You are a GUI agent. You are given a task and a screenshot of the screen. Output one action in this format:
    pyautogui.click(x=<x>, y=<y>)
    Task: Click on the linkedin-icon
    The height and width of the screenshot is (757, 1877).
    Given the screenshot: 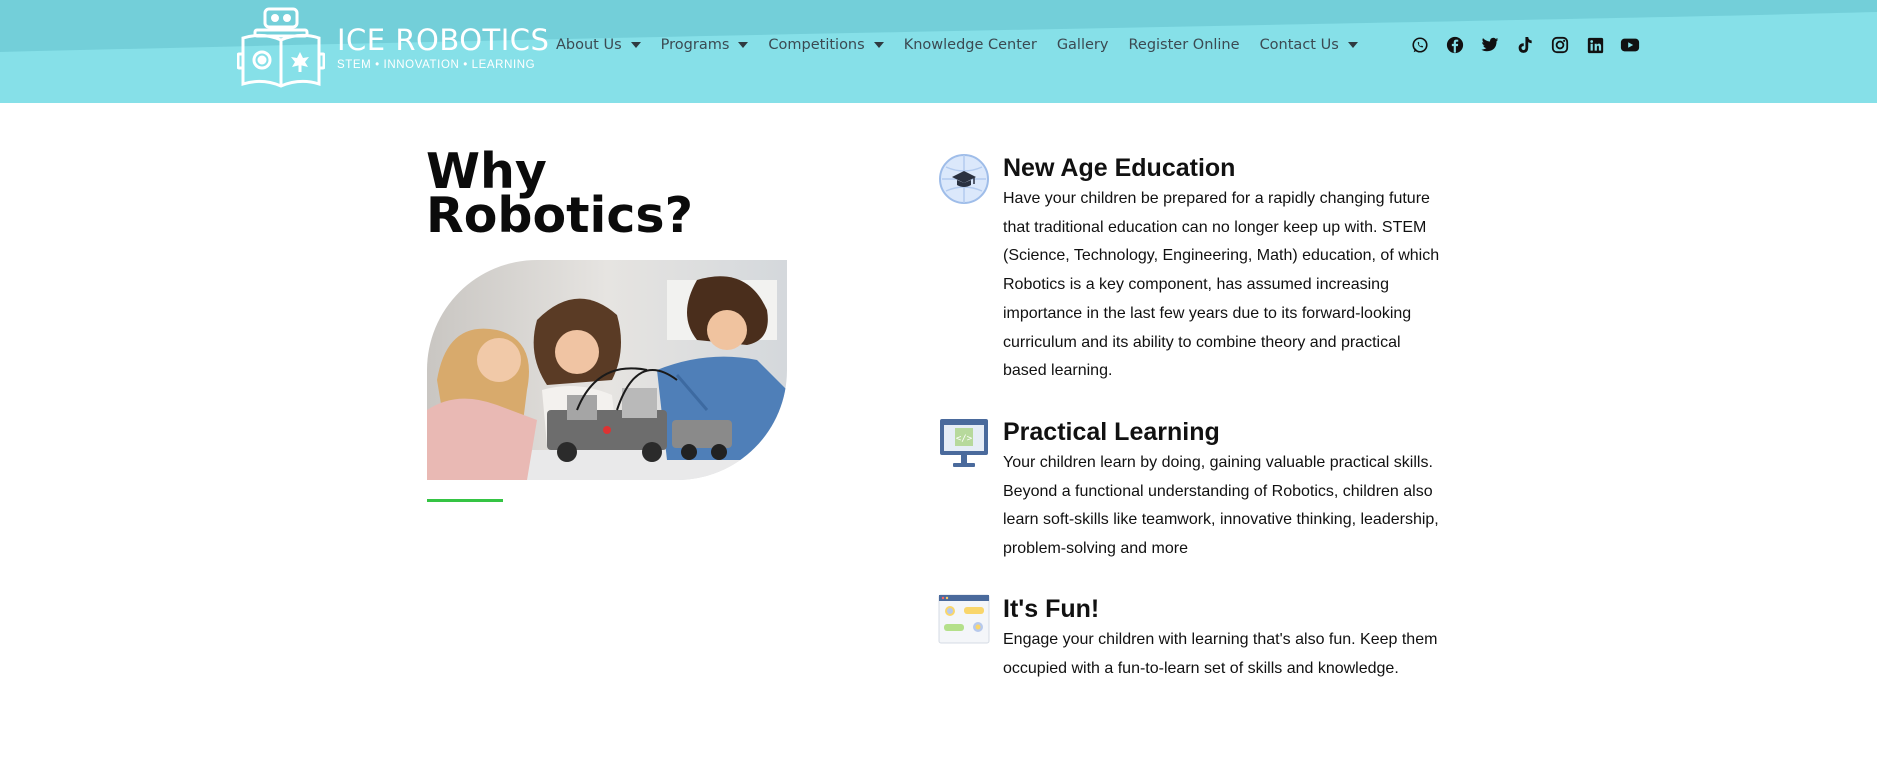 What is the action you would take?
    pyautogui.click(x=1595, y=45)
    